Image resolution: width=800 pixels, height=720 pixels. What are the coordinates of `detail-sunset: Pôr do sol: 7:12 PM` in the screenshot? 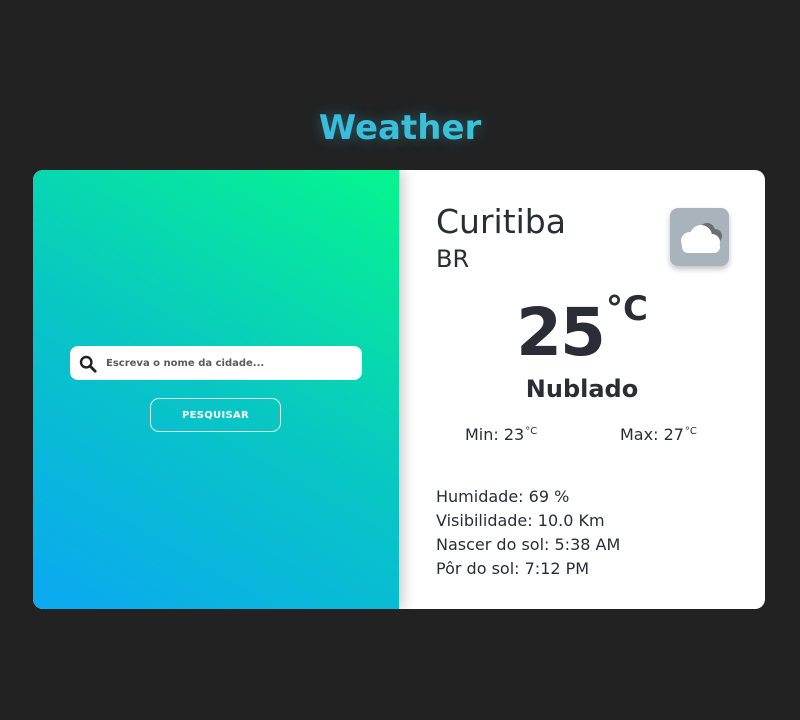 It's located at (528, 569).